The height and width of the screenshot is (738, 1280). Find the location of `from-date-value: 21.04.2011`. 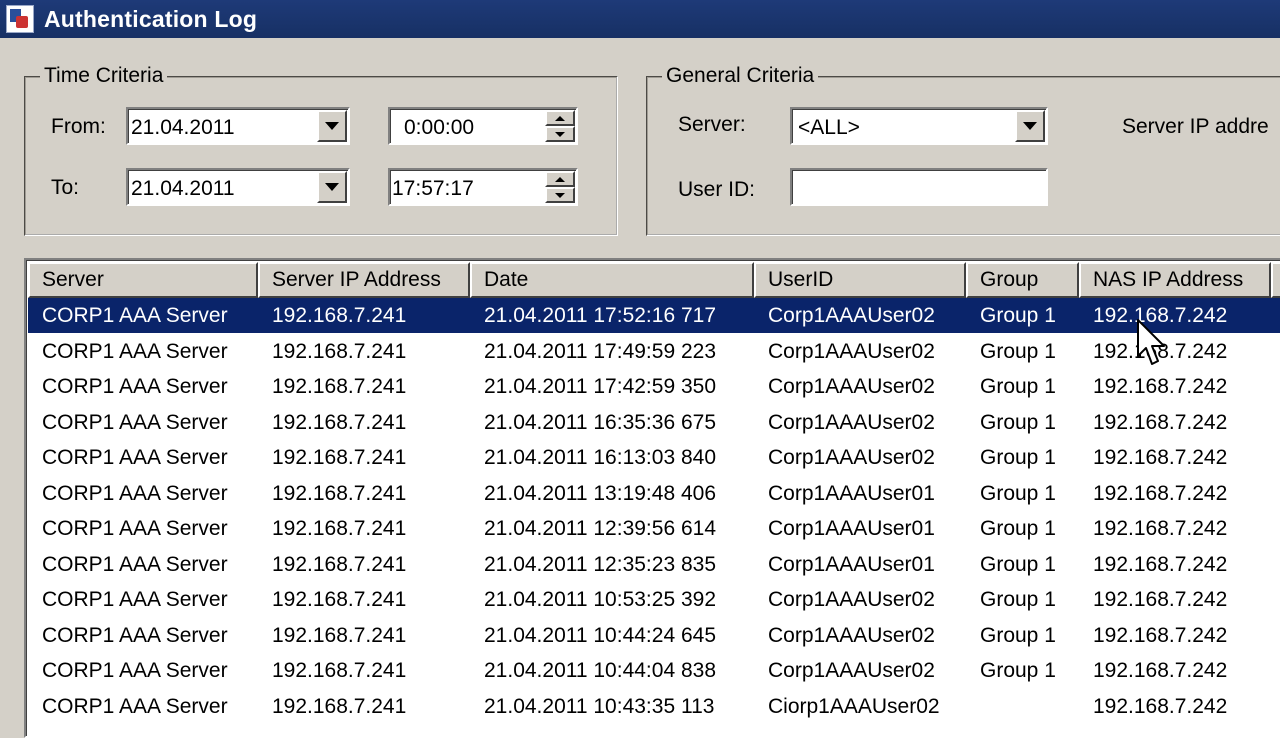

from-date-value: 21.04.2011 is located at coordinates (183, 127).